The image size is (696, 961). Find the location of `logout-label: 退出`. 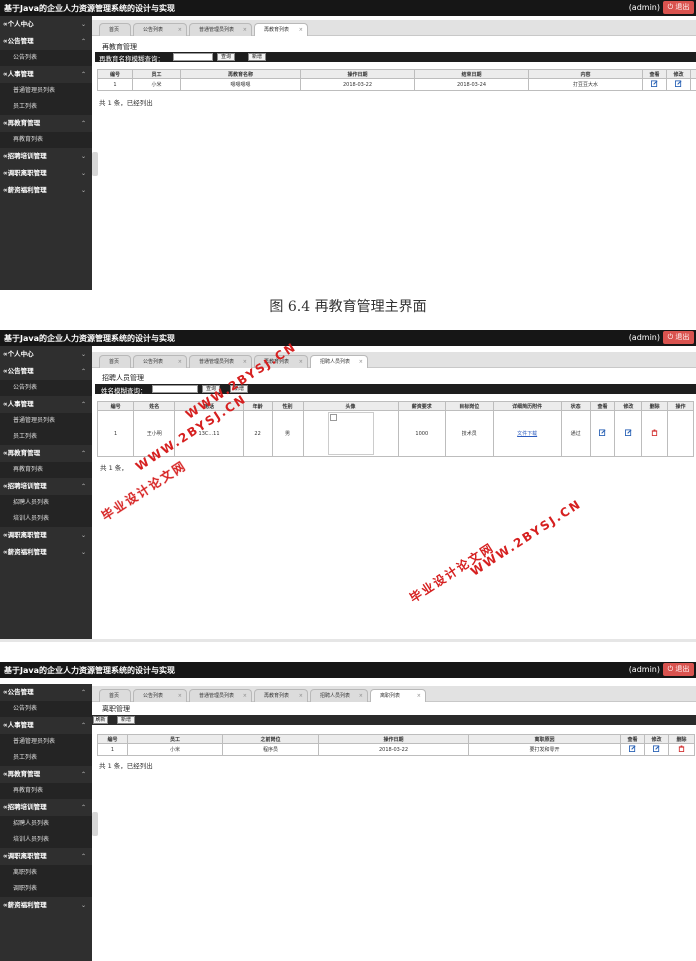

logout-label: 退出 is located at coordinates (682, 669).